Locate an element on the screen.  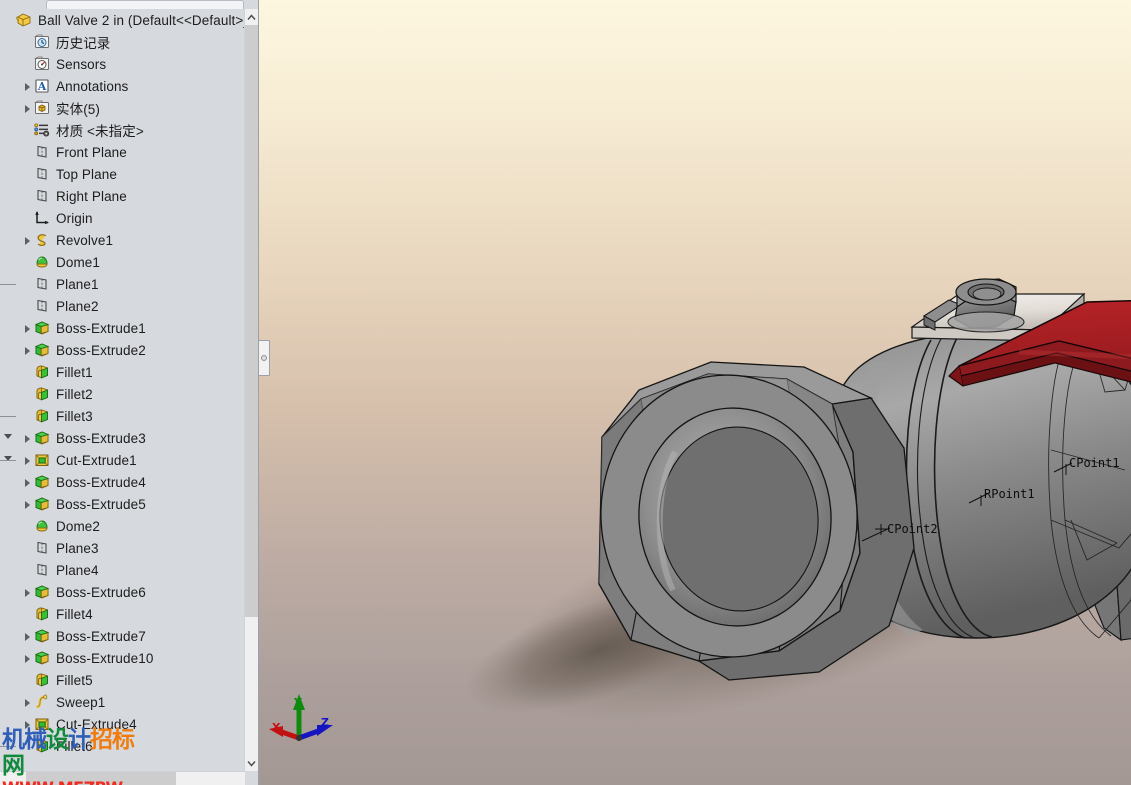
feature-tree-root-item: Ball Valve 2 in (Default<<Default>_ is located at coordinates (122, 20).